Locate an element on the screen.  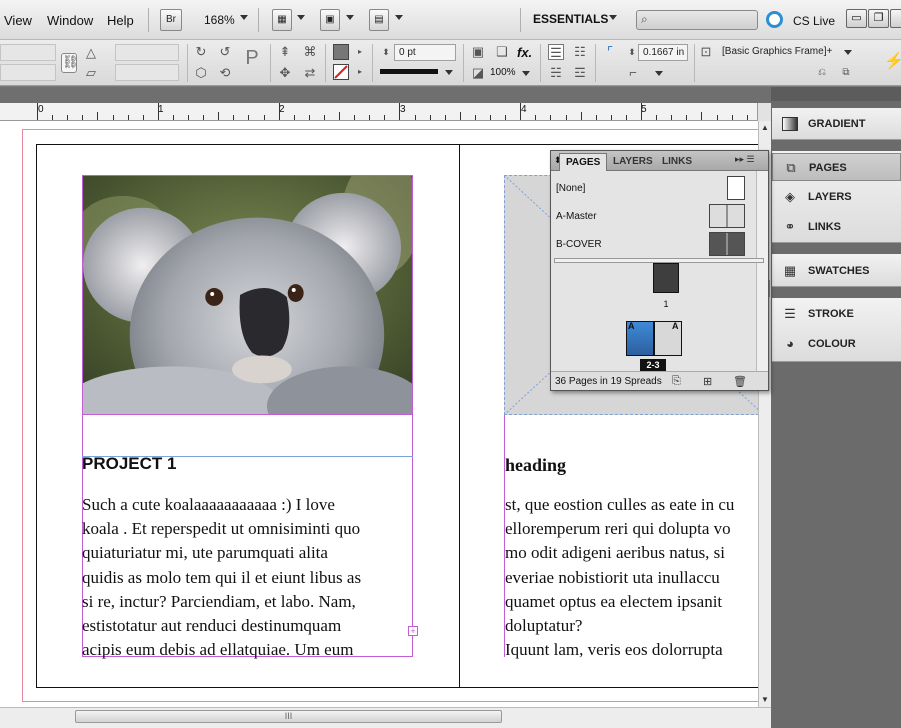
dock-item-gradient: GRADIENT is located at coordinates (836, 124).